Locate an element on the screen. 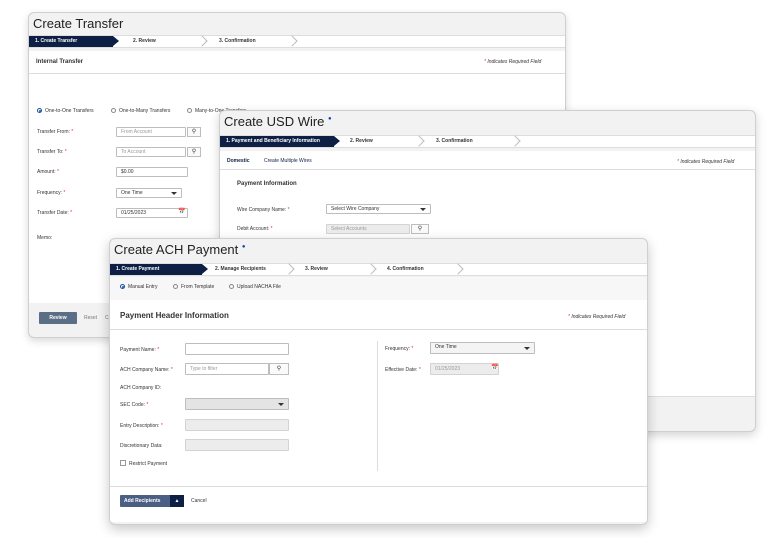 The width and height of the screenshot is (780, 538). frequency-select: One Time is located at coordinates (149, 193).